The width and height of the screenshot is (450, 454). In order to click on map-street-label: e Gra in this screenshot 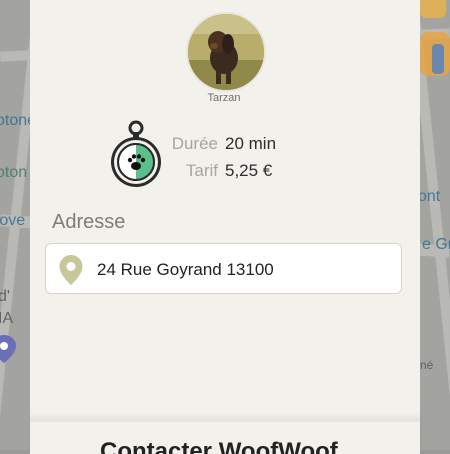, I will do `click(436, 244)`.